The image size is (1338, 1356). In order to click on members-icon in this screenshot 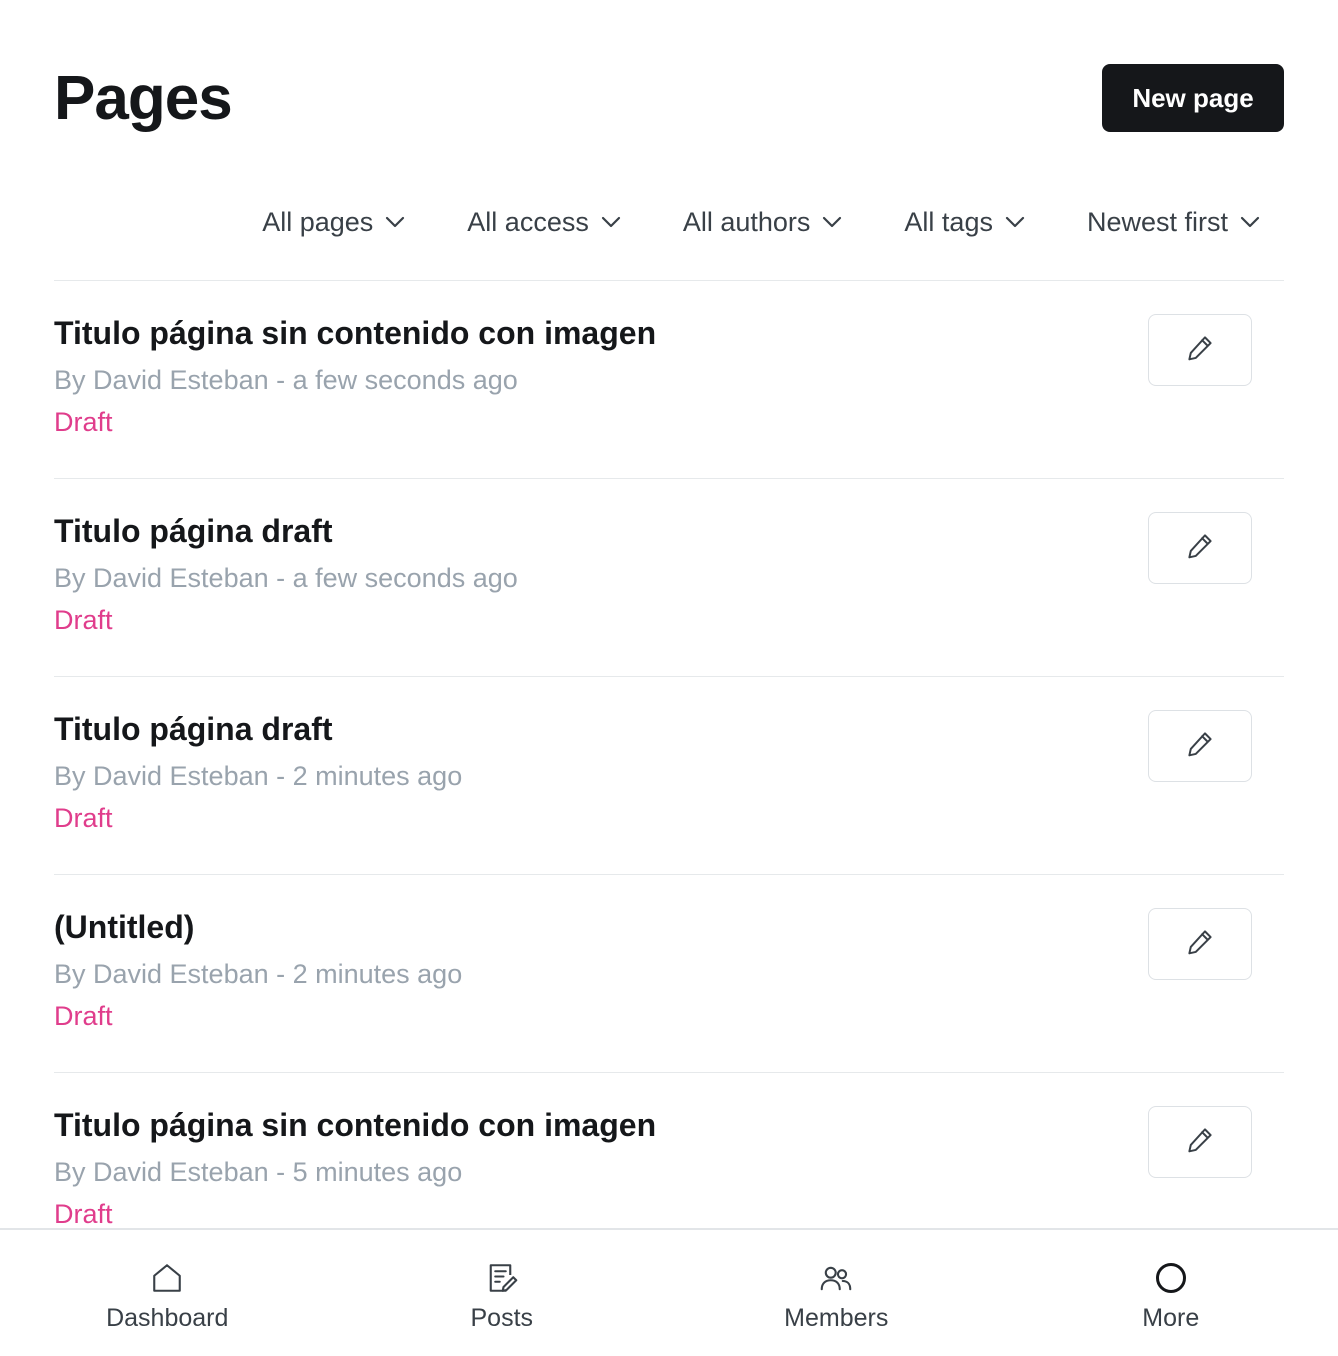, I will do `click(836, 1278)`.